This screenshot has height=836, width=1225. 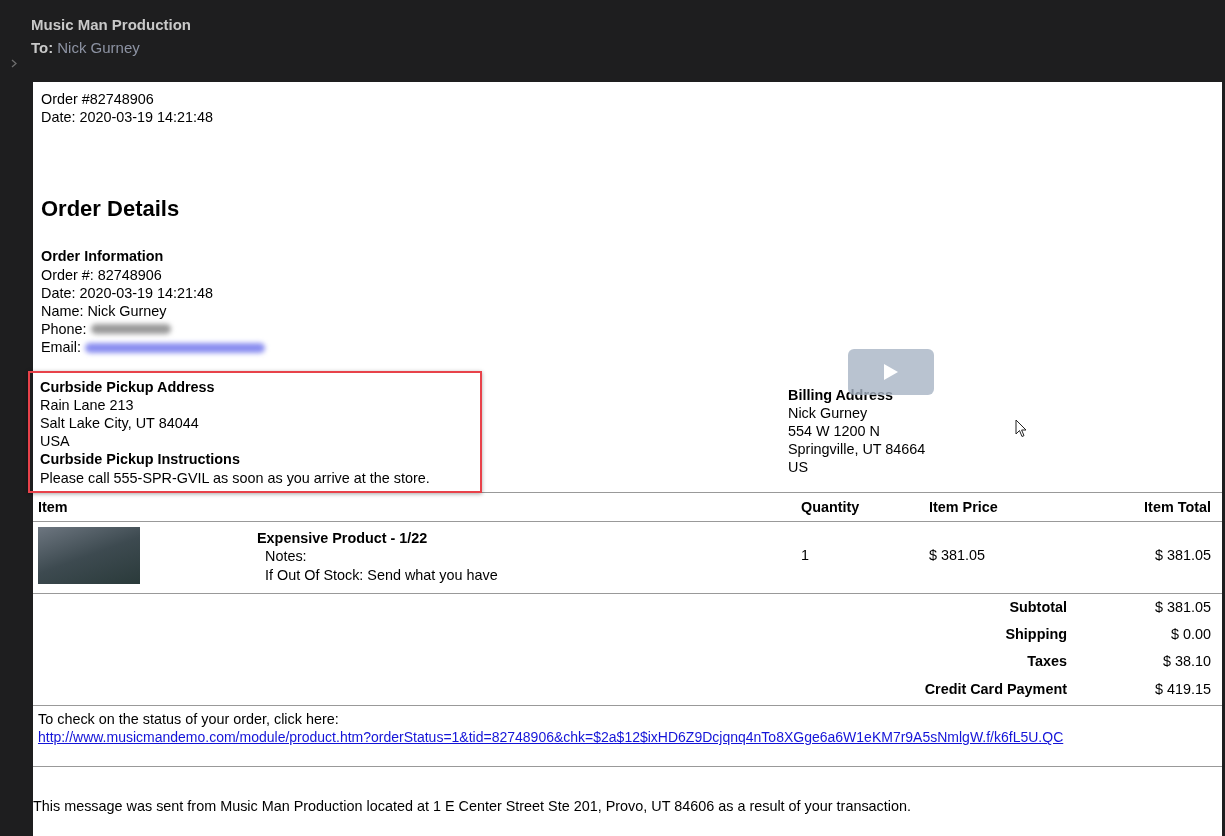 I want to click on to-label: To:, so click(x=42, y=47).